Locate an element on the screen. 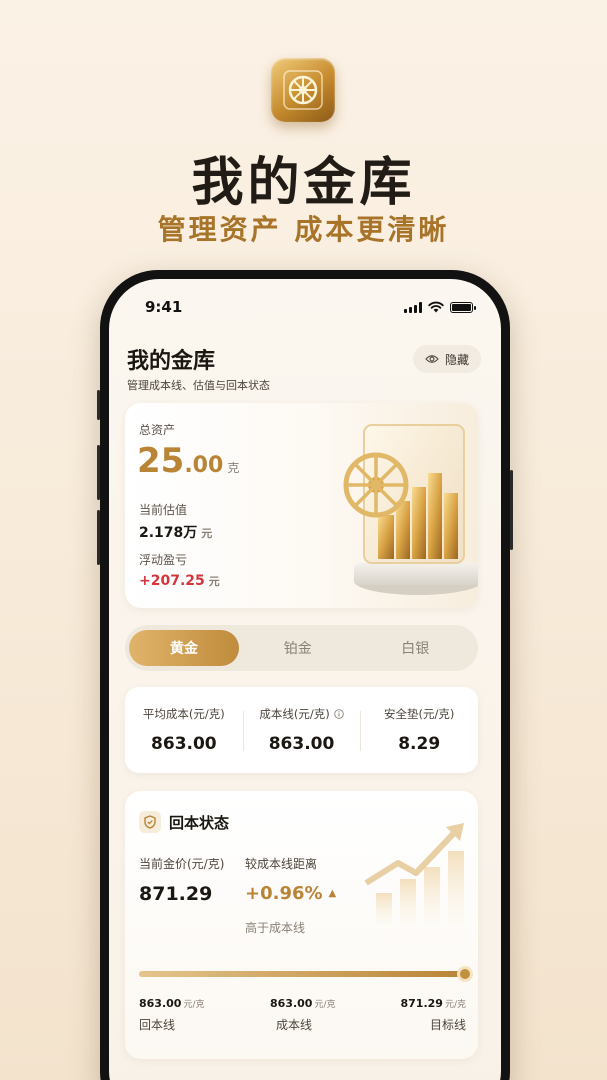 This screenshot has width=607, height=1080. breakeven-progress-knob is located at coordinates (465, 974).